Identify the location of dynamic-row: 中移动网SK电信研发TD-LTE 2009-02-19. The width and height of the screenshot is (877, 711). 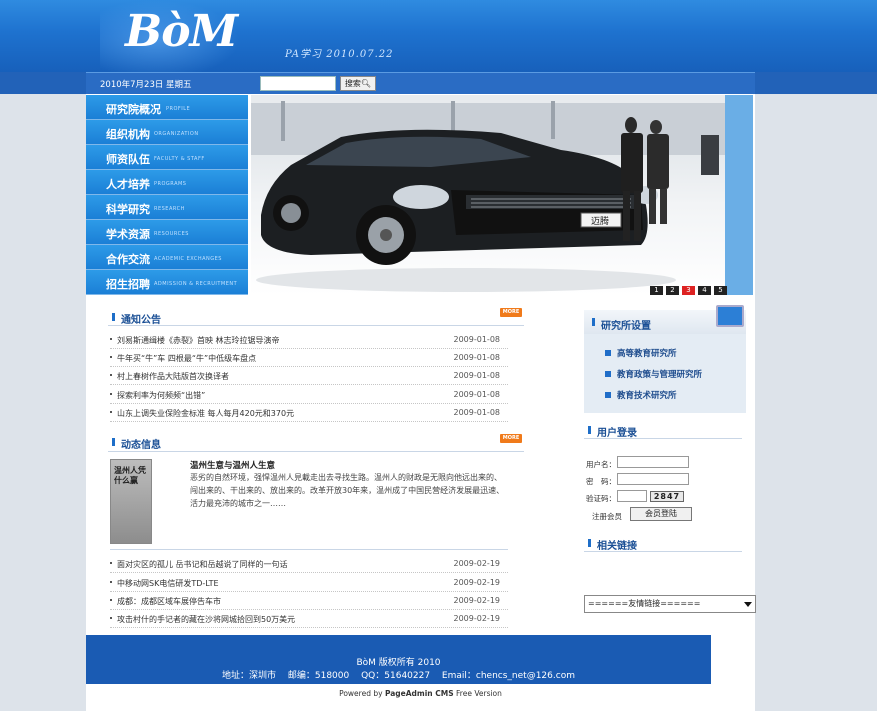
(309, 583).